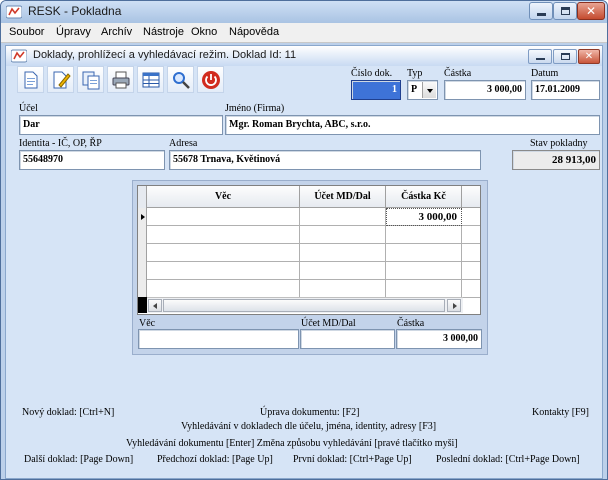 This screenshot has height=480, width=608. I want to click on identity-label: Identita - IČ, OP, ŘP, so click(60, 143).